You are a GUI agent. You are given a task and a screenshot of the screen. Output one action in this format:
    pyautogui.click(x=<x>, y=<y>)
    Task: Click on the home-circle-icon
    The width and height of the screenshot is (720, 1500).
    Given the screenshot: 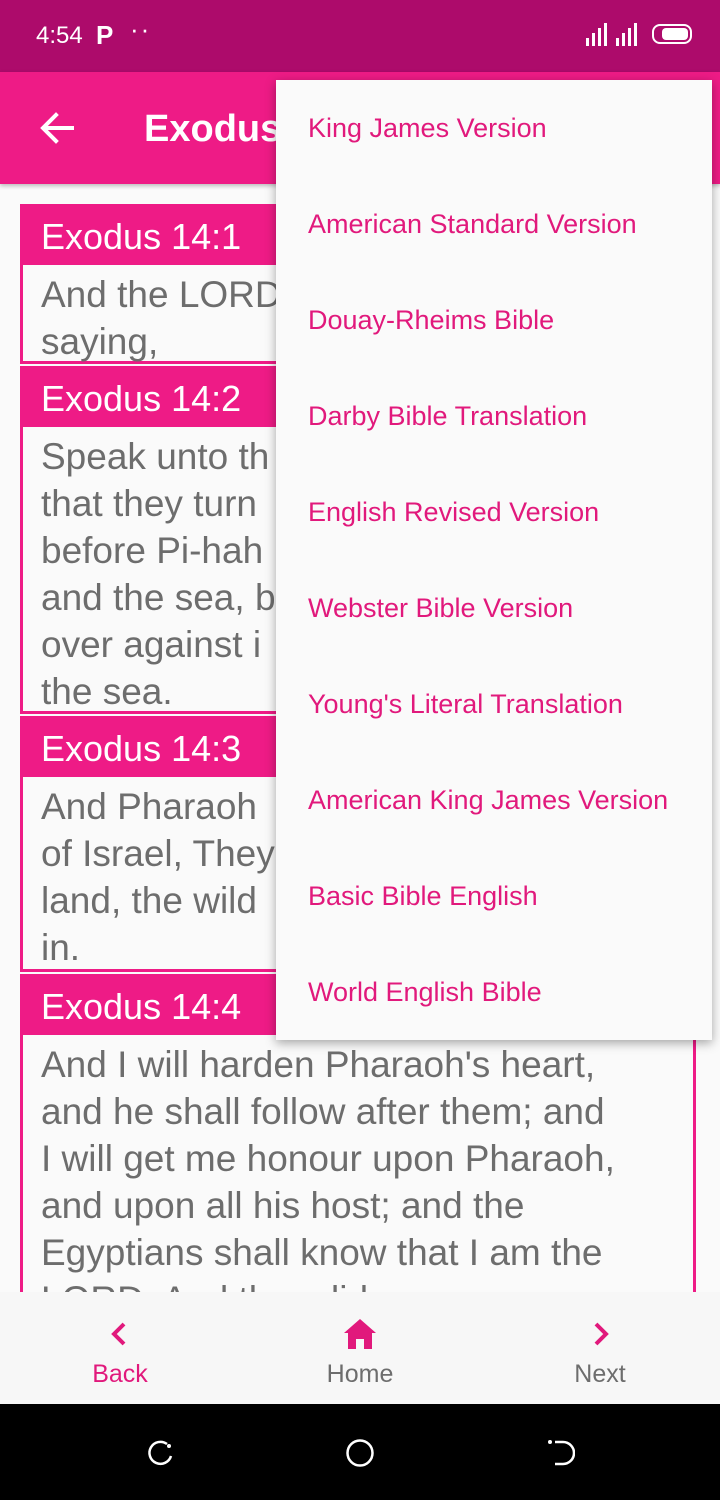 What is the action you would take?
    pyautogui.click(x=360, y=1453)
    